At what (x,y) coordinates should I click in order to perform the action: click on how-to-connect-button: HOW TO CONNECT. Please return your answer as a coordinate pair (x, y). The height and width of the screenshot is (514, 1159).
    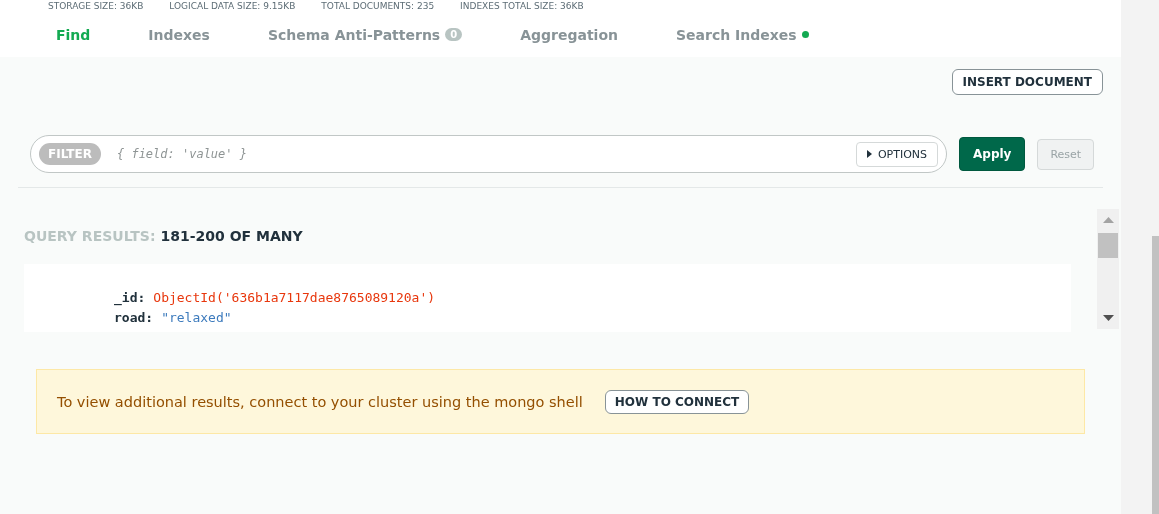
    Looking at the image, I should click on (677, 401).